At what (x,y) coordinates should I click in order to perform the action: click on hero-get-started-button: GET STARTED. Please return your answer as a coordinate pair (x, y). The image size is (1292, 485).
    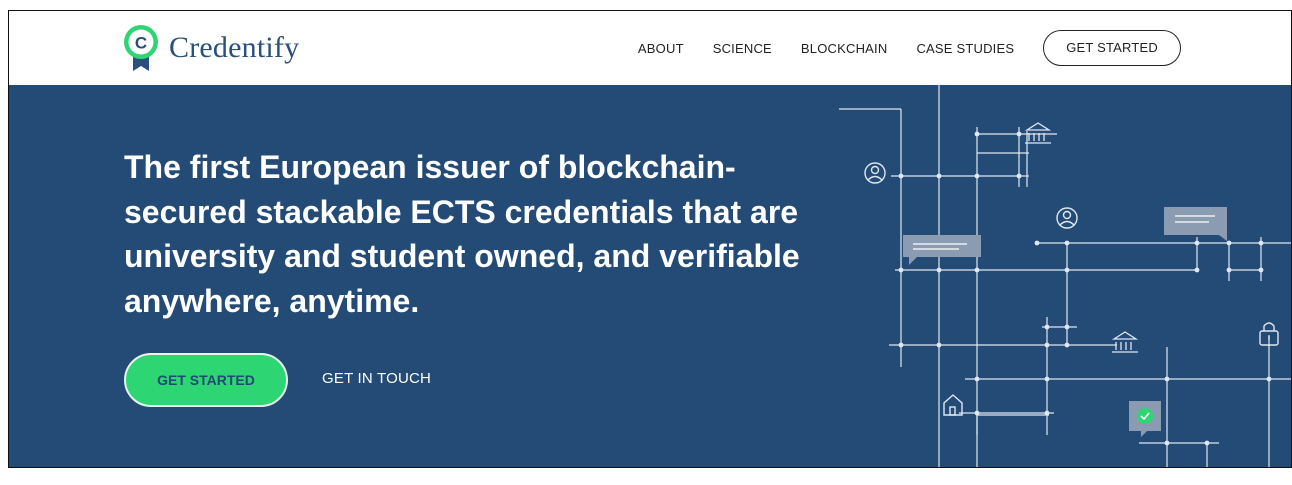
    Looking at the image, I should click on (206, 380).